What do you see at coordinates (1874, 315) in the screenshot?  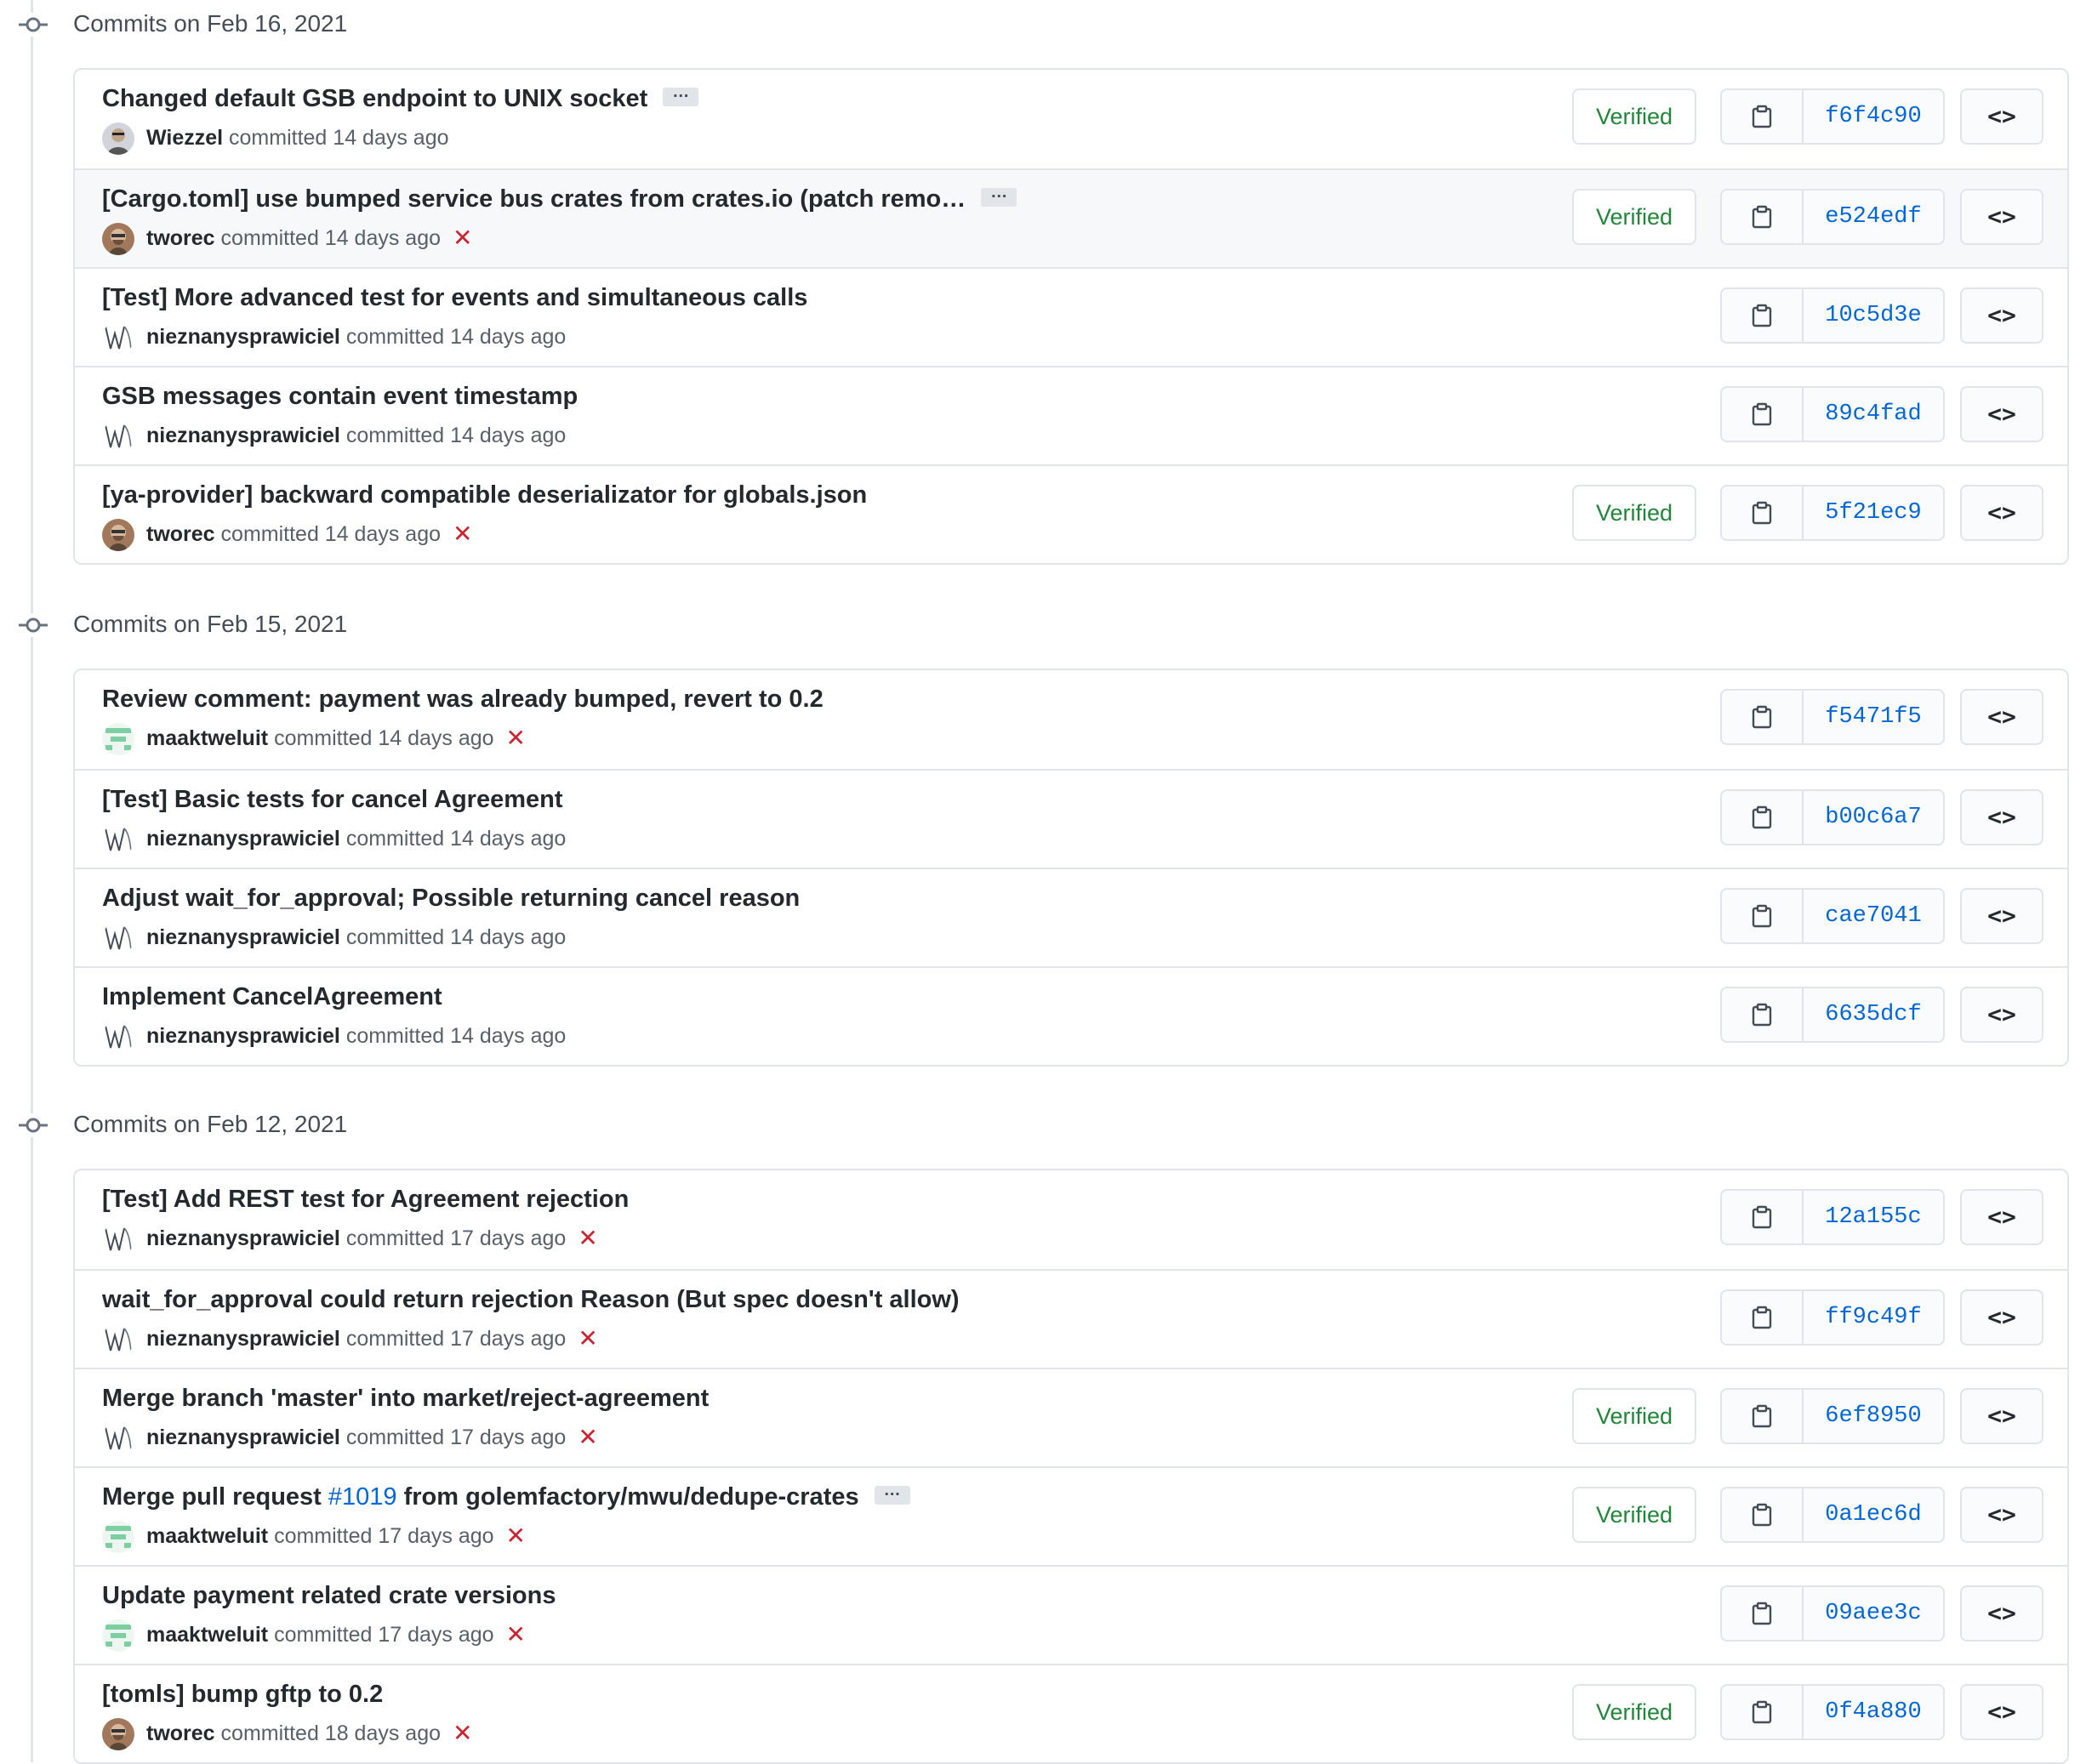 I see `commit-sha-link: 10c5d3e` at bounding box center [1874, 315].